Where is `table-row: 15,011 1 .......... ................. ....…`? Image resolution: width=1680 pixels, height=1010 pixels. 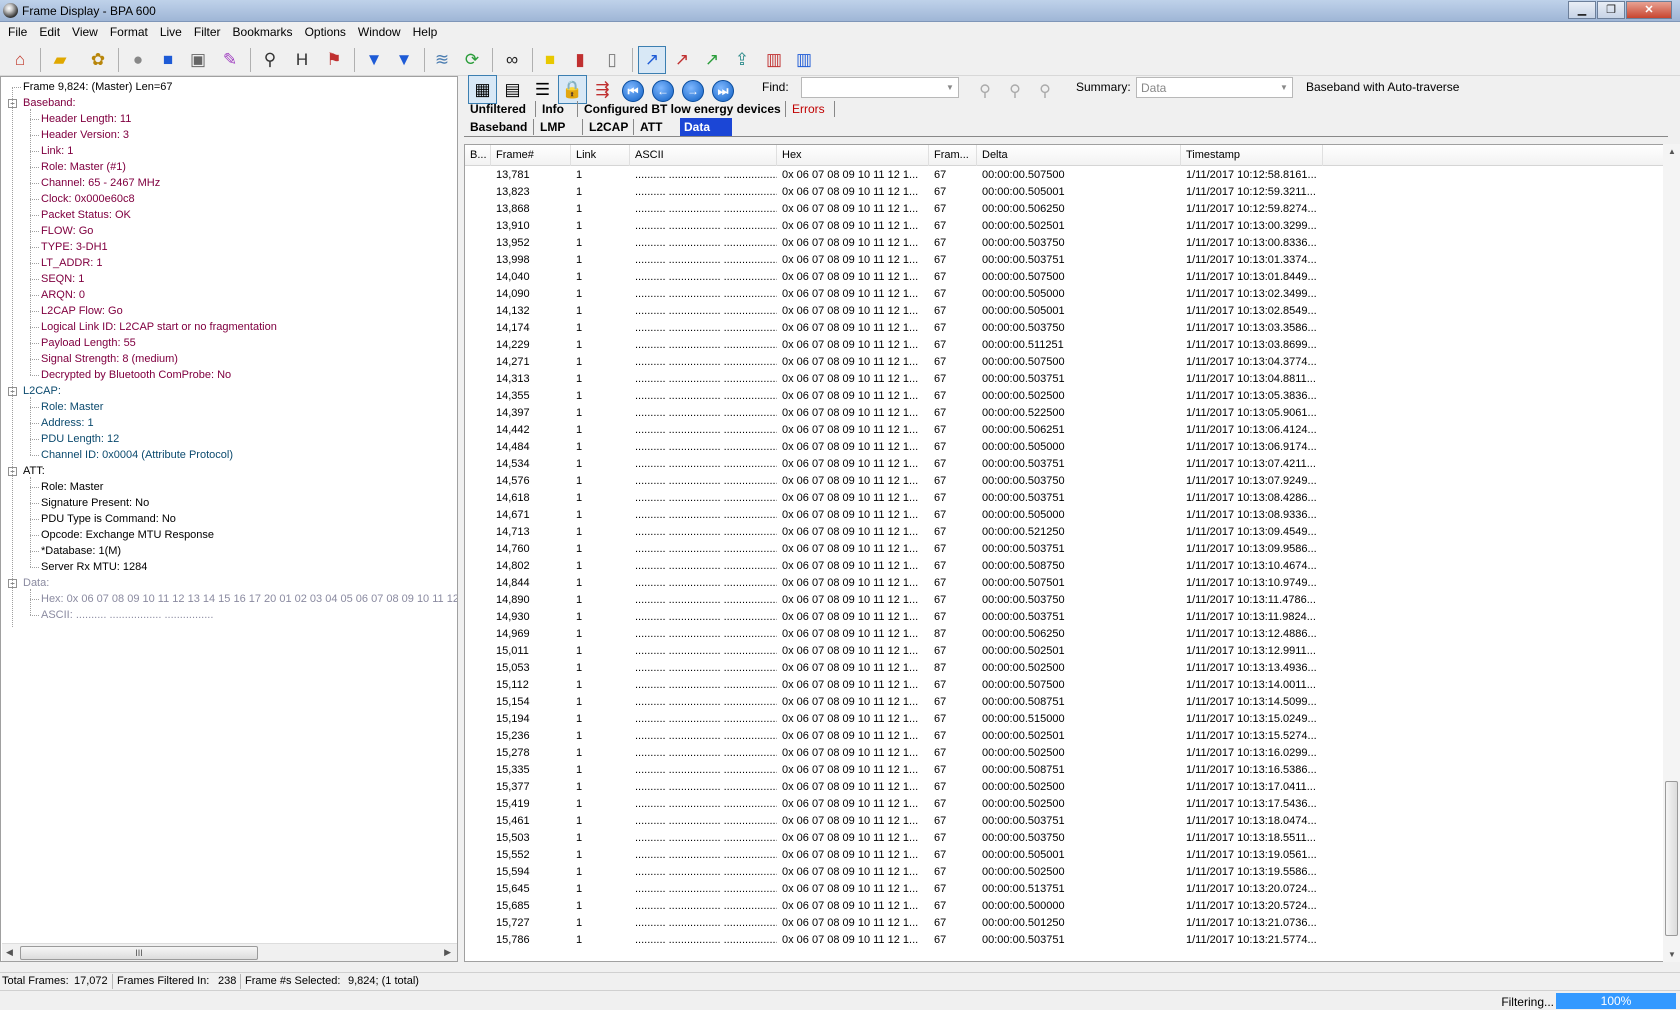 table-row: 15,011 1 .......... ................. ....… is located at coordinates (1065, 651).